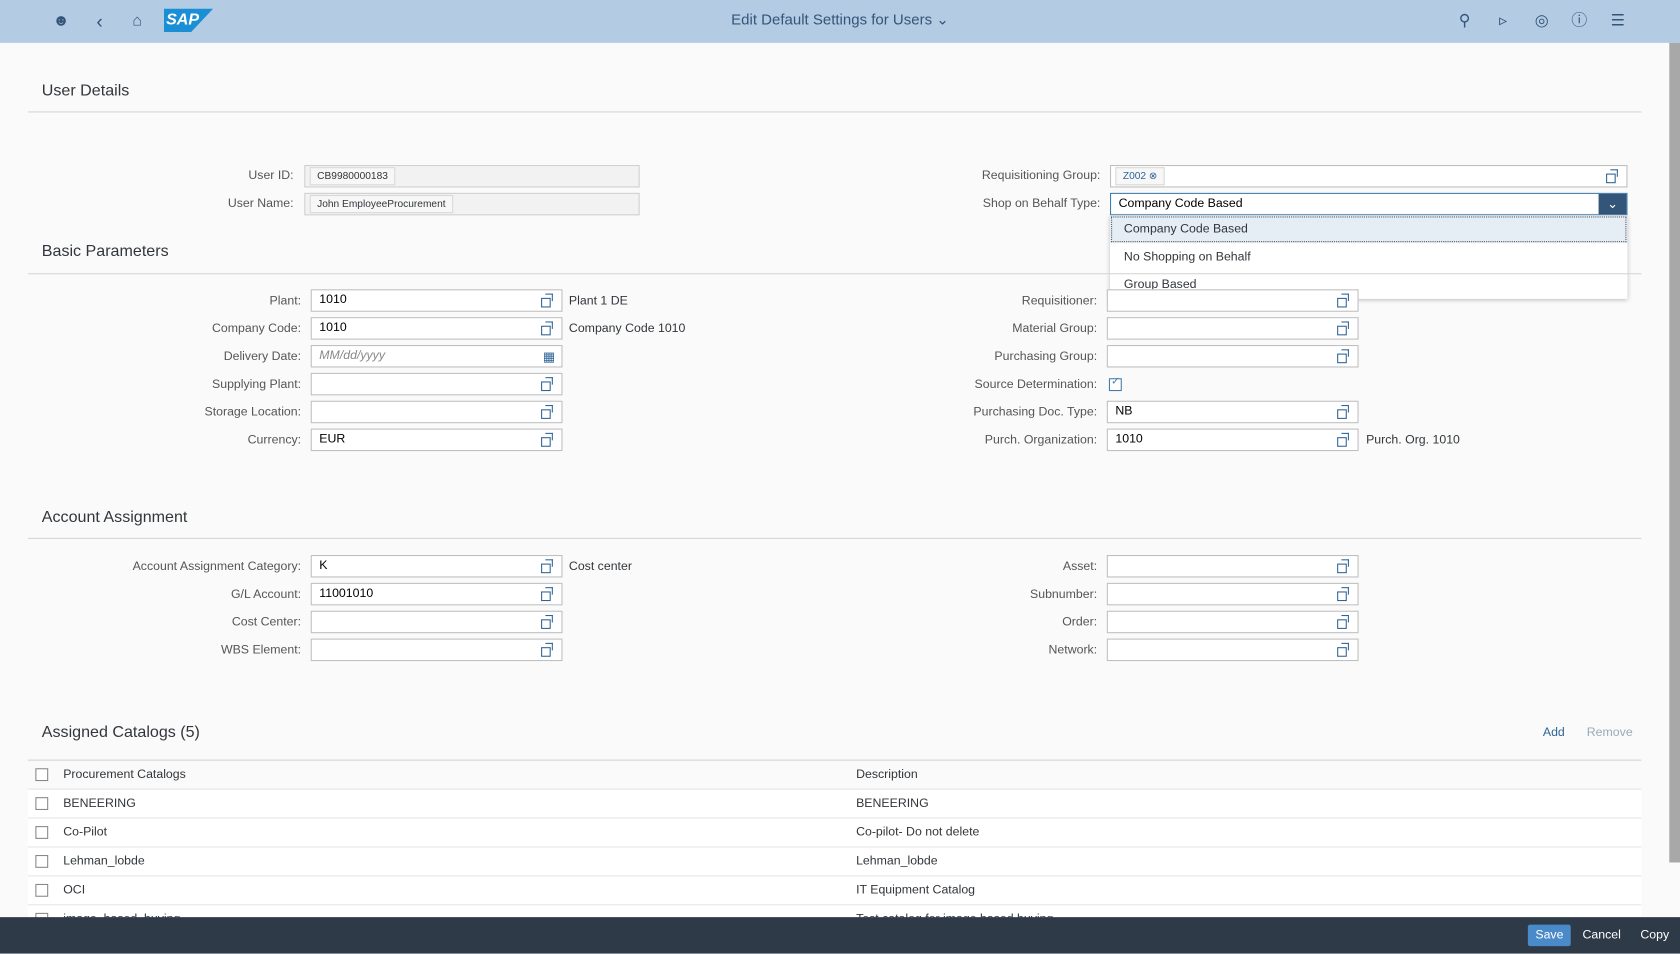  I want to click on source-determination-checkbox: ✓, so click(1115, 384).